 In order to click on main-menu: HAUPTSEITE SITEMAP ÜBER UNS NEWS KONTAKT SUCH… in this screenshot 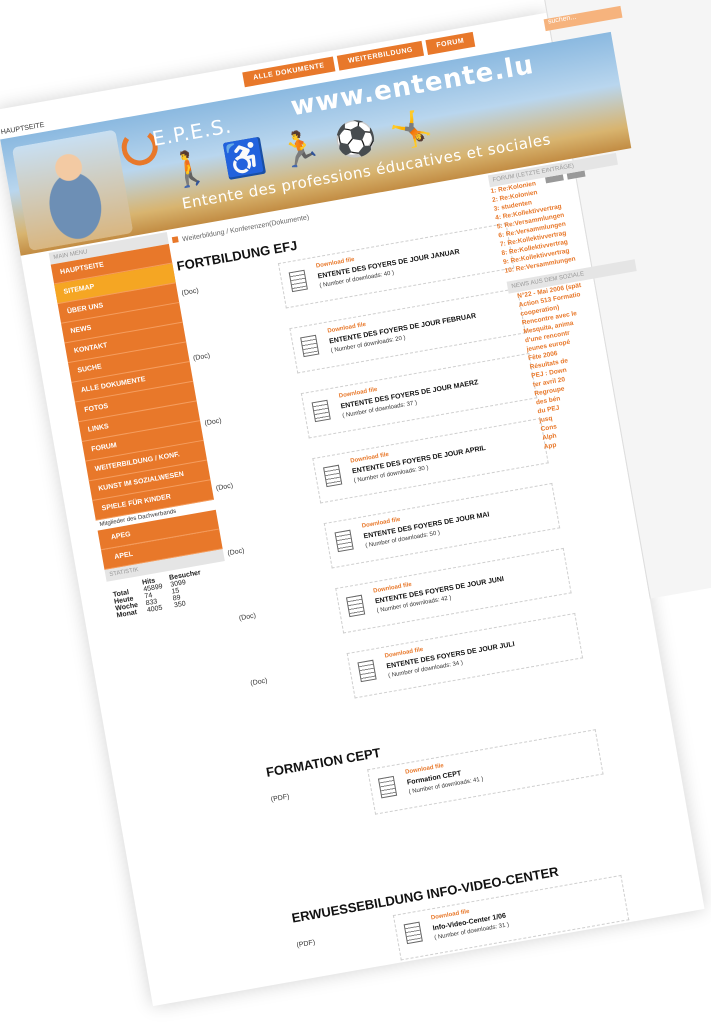, I will do `click(132, 382)`.